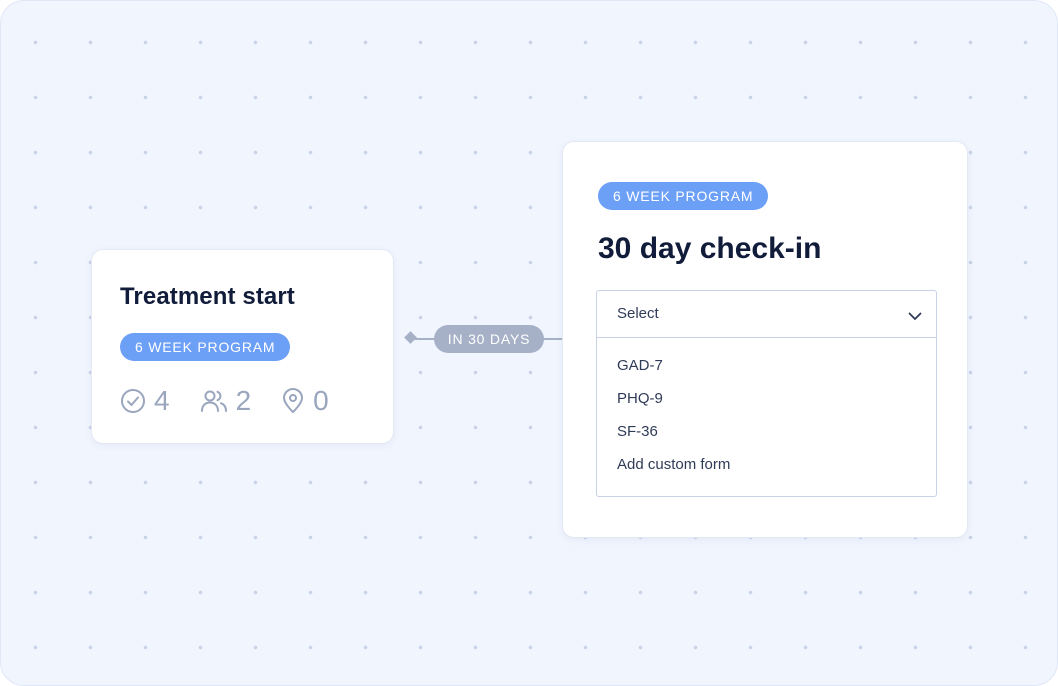 Image resolution: width=1058 pixels, height=686 pixels. What do you see at coordinates (214, 401) in the screenshot?
I see `users-icon` at bounding box center [214, 401].